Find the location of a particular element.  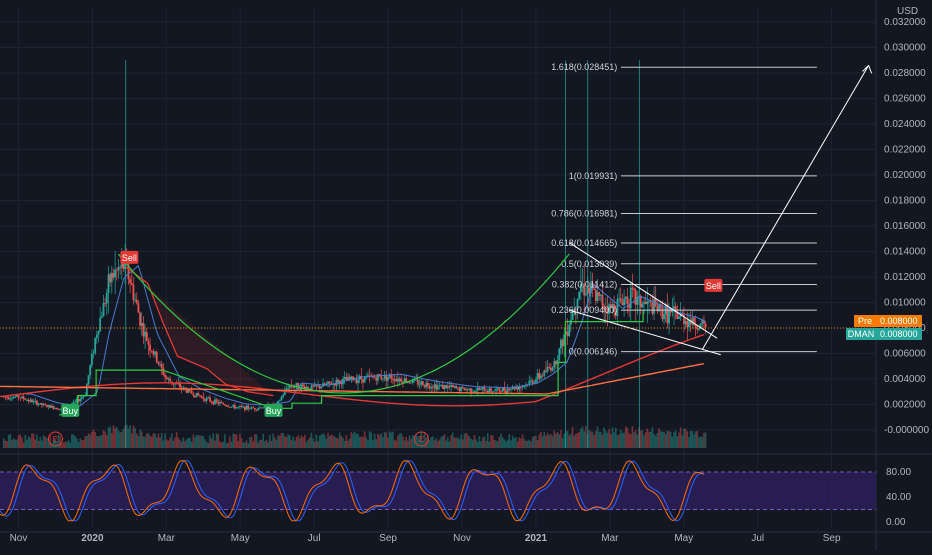

y-tick-label: 0.016000 is located at coordinates (905, 226).